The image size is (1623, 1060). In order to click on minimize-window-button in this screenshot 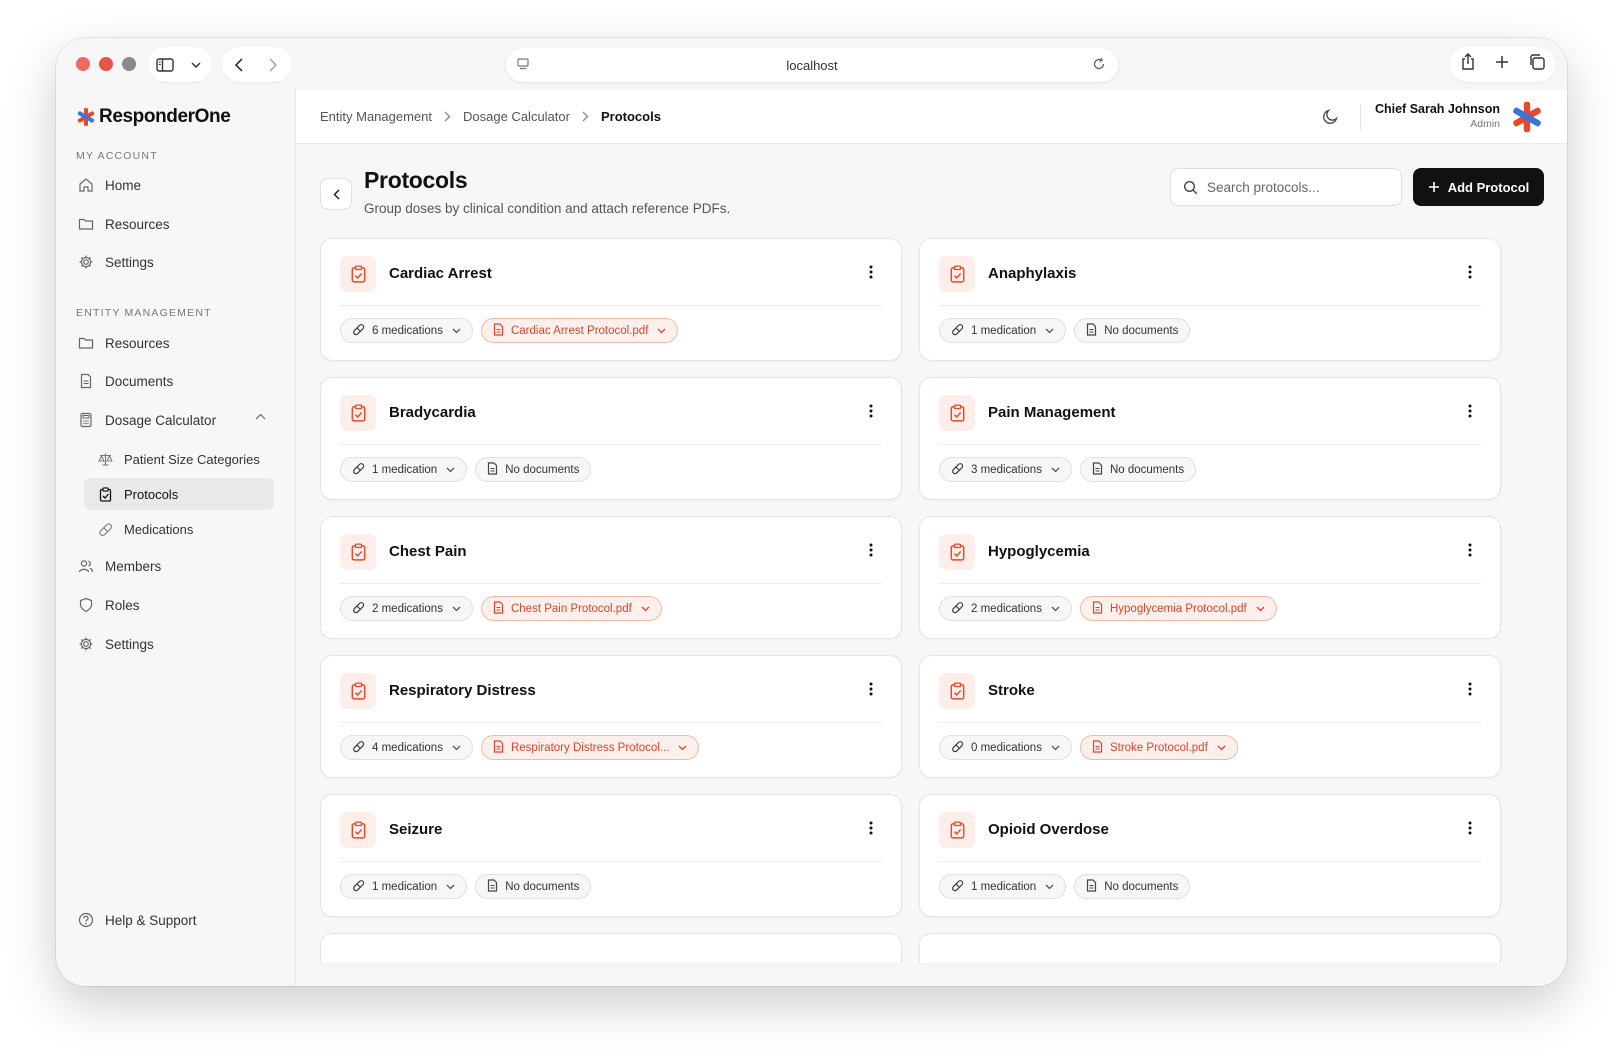, I will do `click(106, 64)`.